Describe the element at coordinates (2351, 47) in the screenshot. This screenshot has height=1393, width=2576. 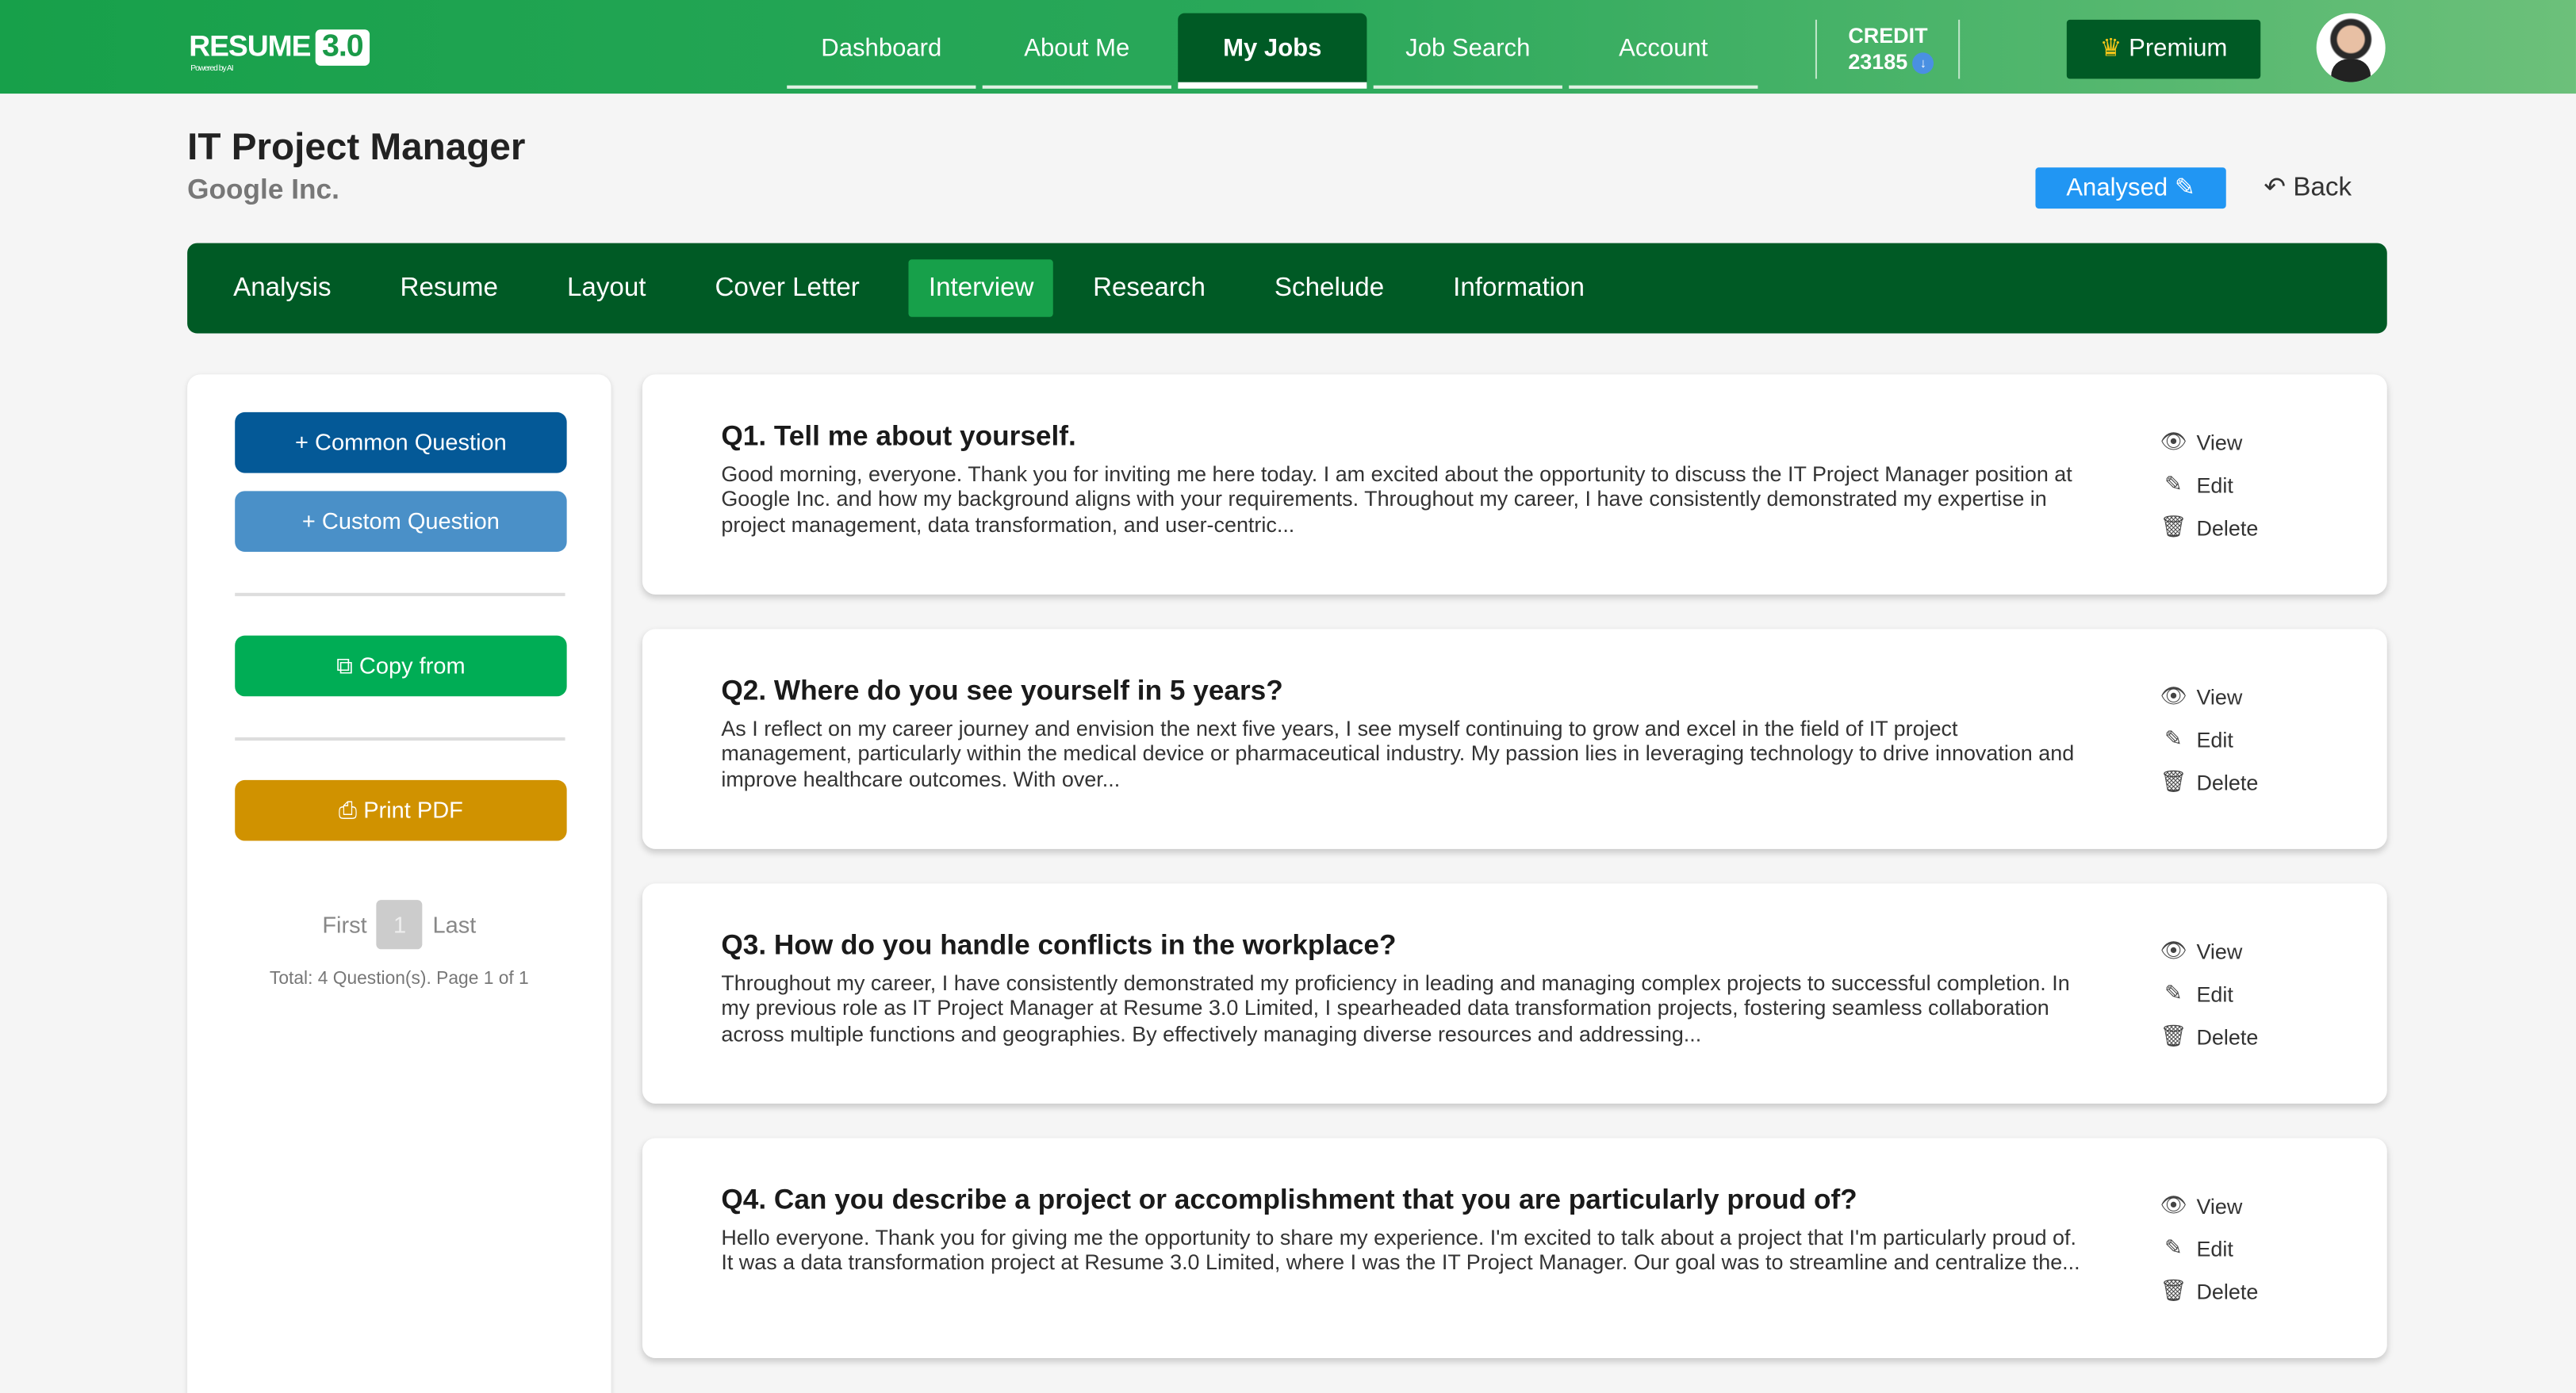
I see `avatar` at that location.